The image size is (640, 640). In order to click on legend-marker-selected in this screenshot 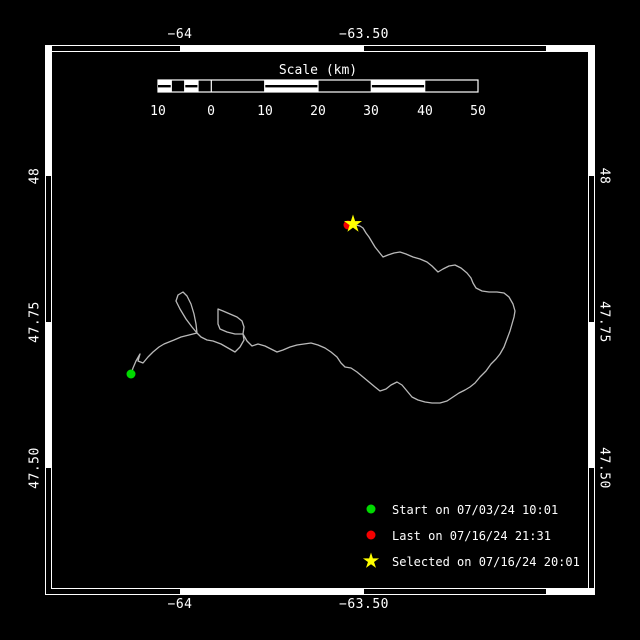, I will do `click(371, 560)`.